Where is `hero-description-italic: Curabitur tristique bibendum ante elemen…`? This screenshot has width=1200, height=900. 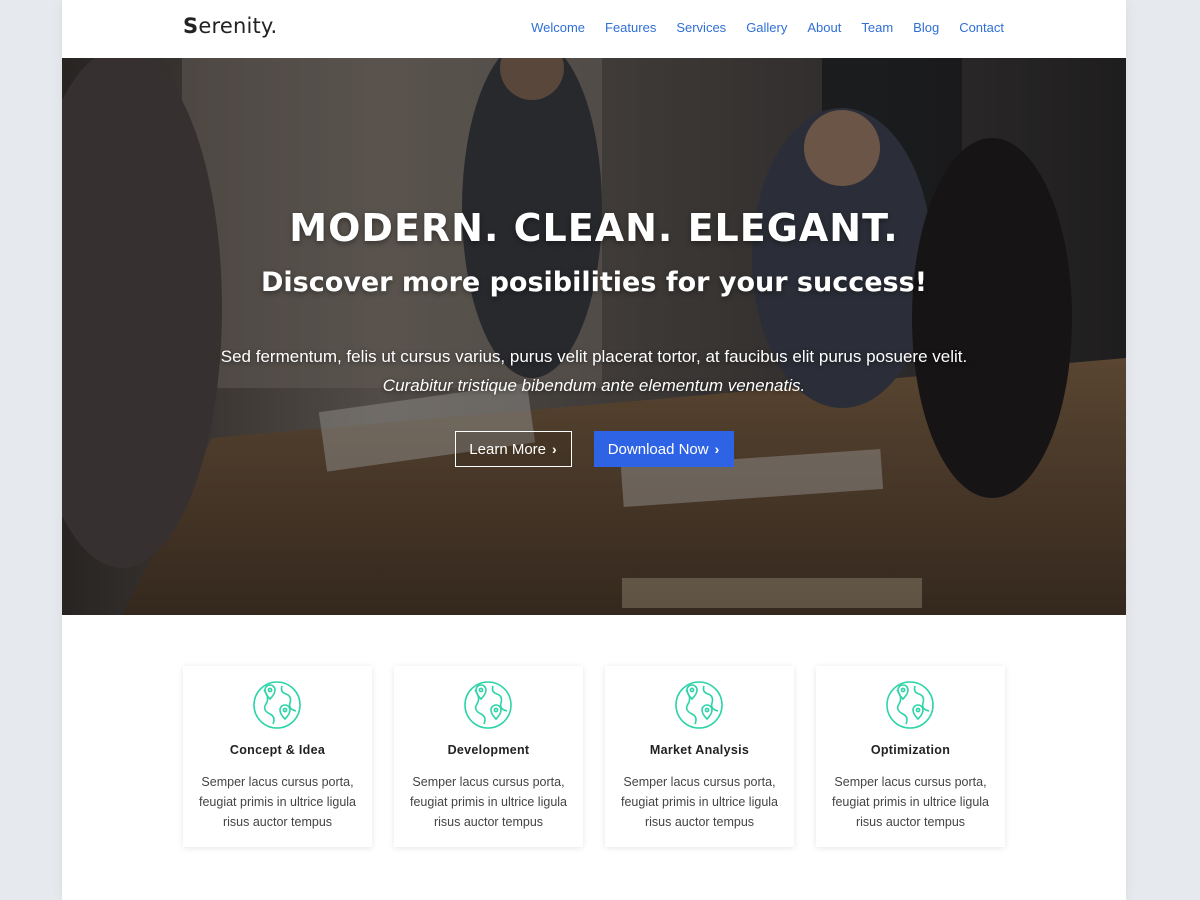 hero-description-italic: Curabitur tristique bibendum ante elemen… is located at coordinates (594, 385).